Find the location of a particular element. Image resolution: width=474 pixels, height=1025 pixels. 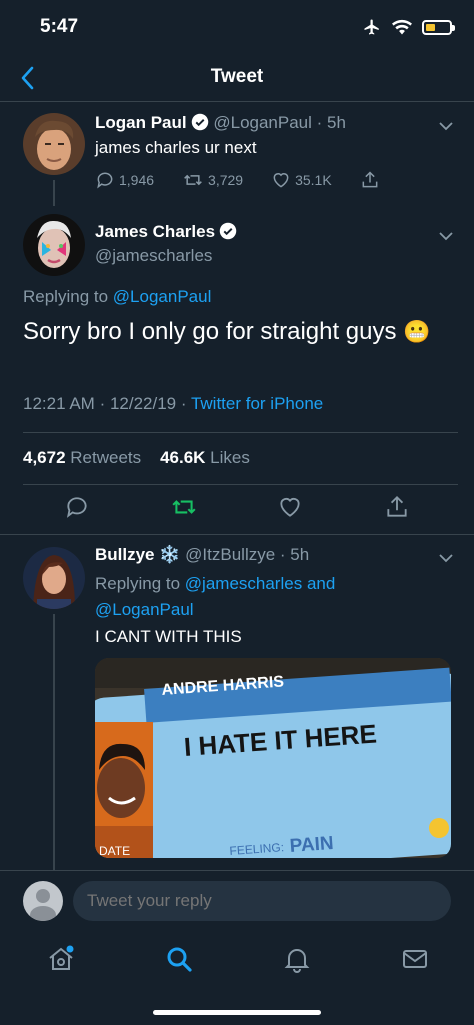

author-handle: @ItzBullzye is located at coordinates (230, 554).